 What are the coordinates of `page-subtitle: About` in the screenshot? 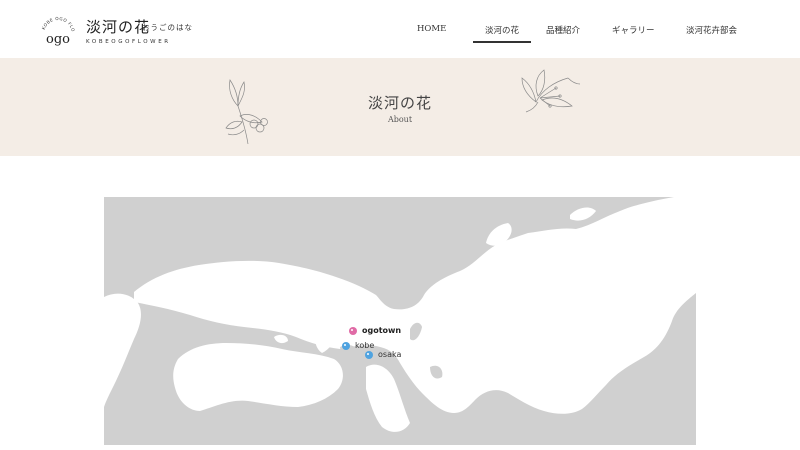 It's located at (400, 119).